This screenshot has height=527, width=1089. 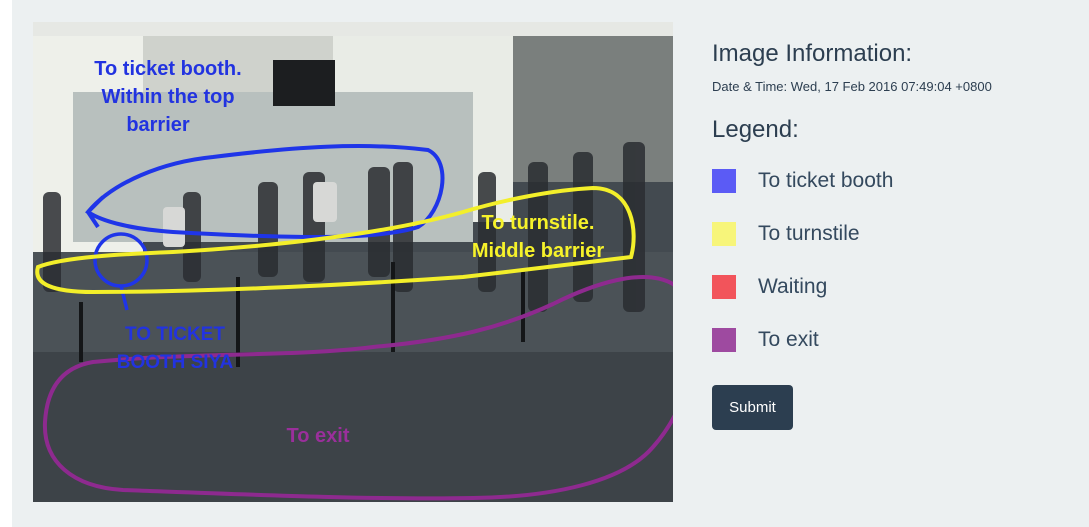 What do you see at coordinates (538, 251) in the screenshot?
I see `note-turnstile-line2: Middle barrier` at bounding box center [538, 251].